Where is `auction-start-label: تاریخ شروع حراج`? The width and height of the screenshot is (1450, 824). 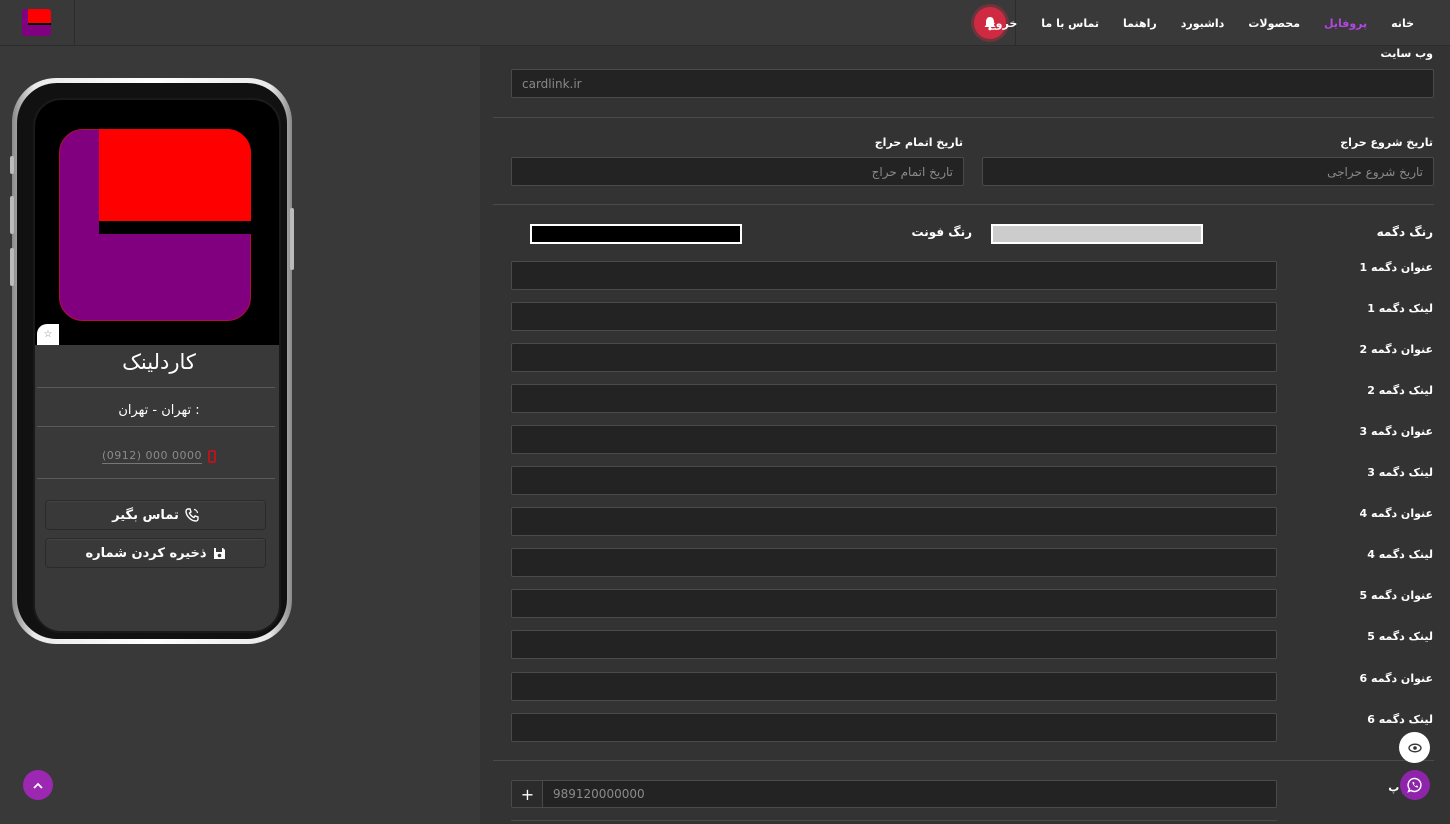
auction-start-label: تاریخ شروع حراج is located at coordinates (1386, 142).